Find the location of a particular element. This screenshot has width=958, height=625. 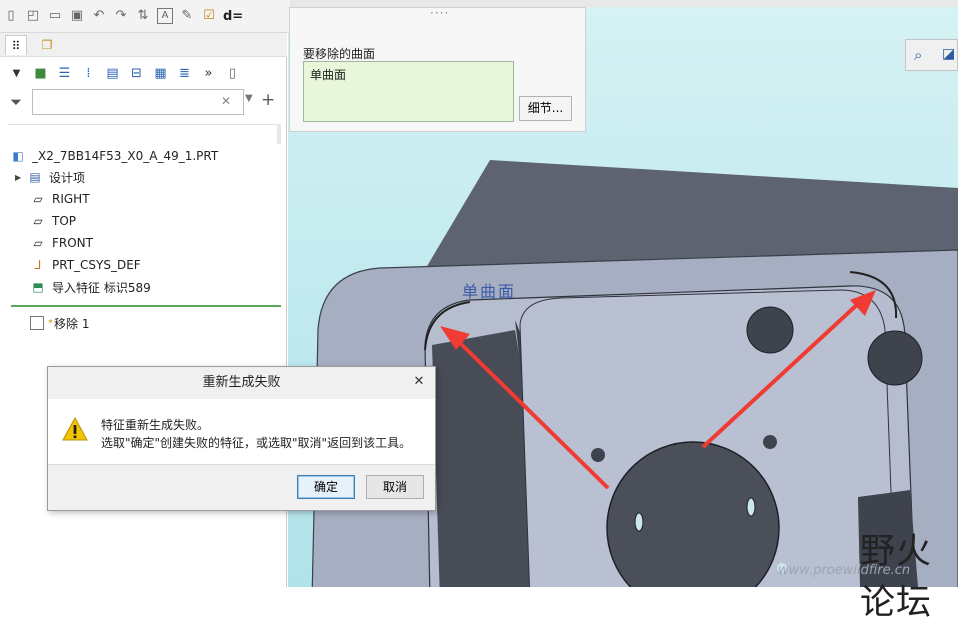

clear-icon: ✕ is located at coordinates (226, 101).